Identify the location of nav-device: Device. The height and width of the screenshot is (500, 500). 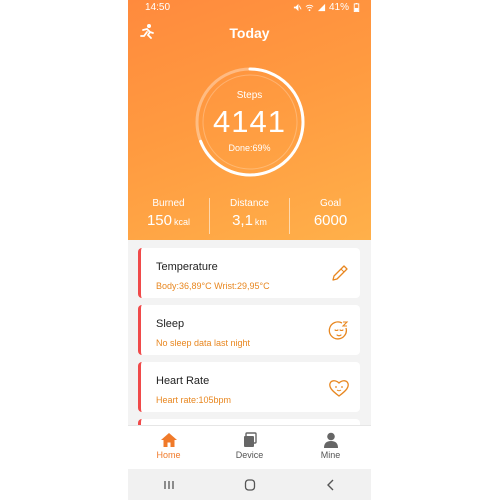
(249, 448).